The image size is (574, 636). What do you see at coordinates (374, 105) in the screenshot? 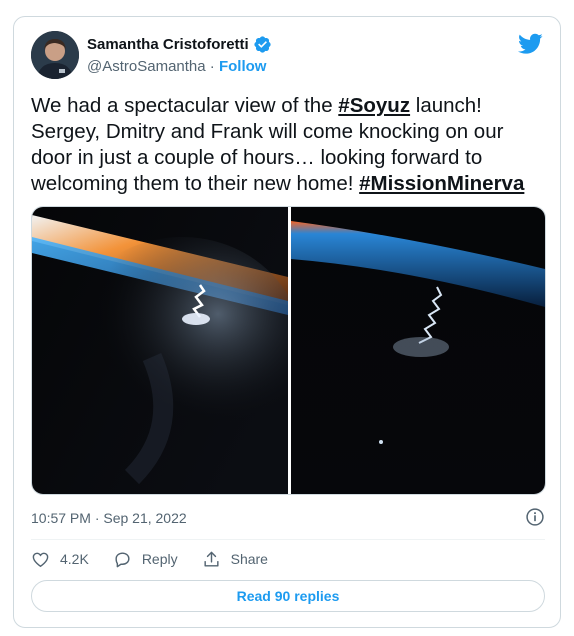
I see `hashtag-soyuz: #Soyuz` at bounding box center [374, 105].